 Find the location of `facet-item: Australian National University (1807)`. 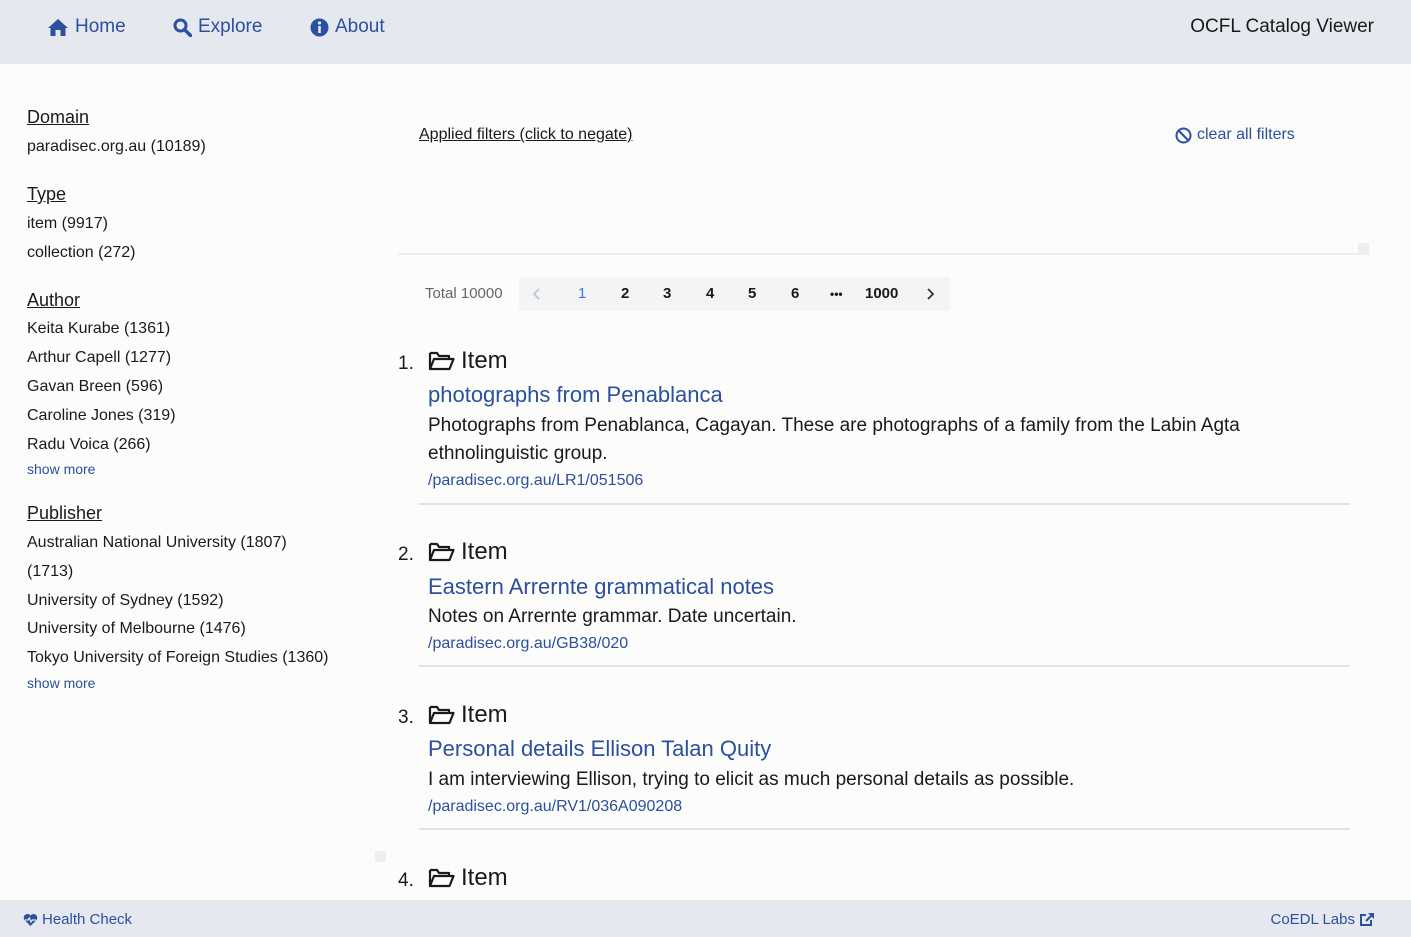

facet-item: Australian National University (1807) is located at coordinates (157, 543).